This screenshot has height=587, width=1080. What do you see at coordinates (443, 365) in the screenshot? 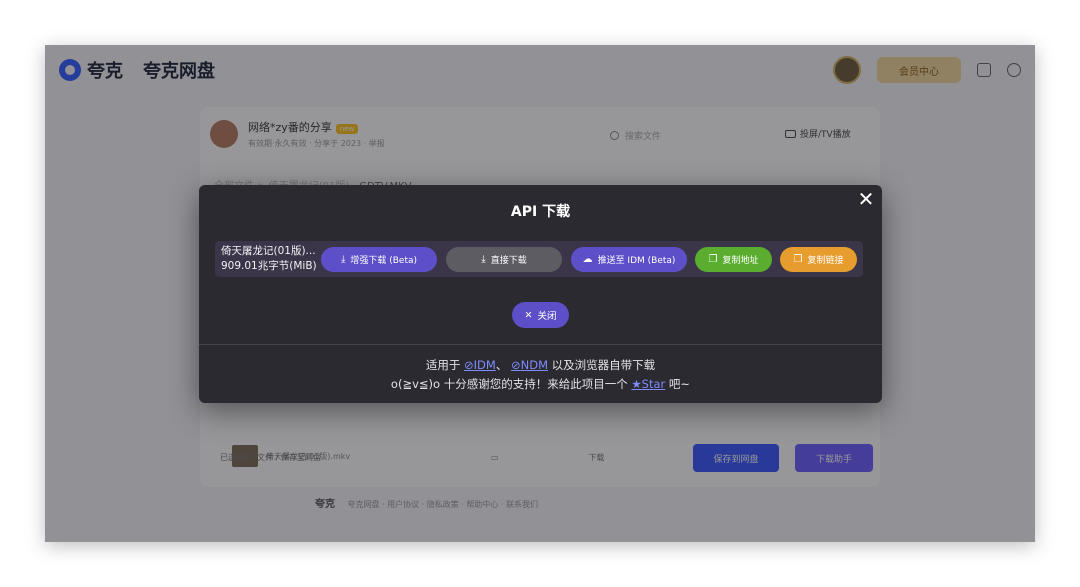
I see `compat-prefix: 适用于` at bounding box center [443, 365].